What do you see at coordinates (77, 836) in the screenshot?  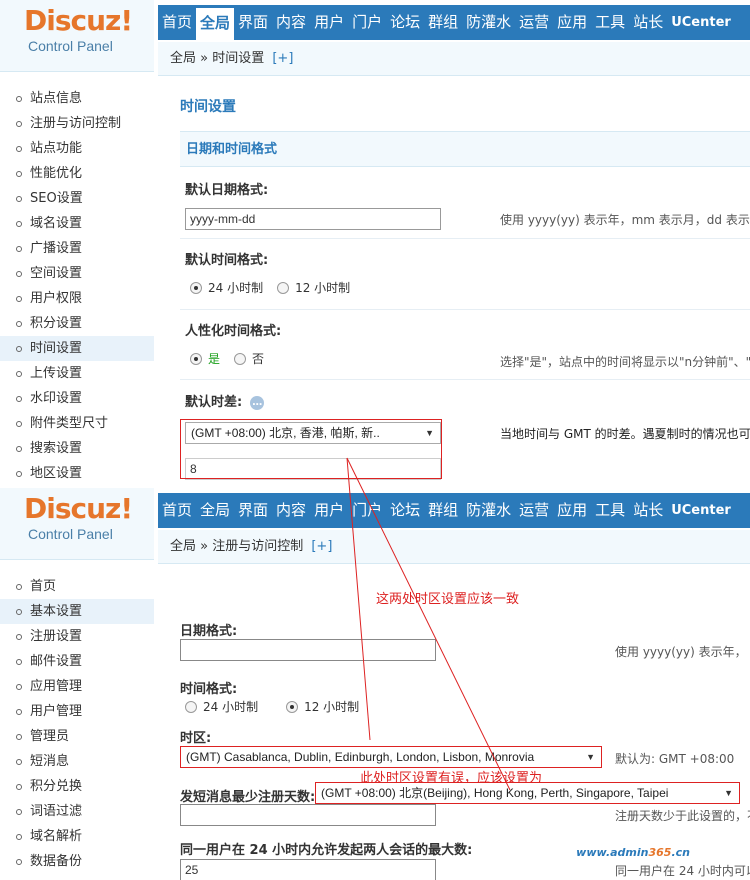 I see `sidebar-item: 域名解析` at bounding box center [77, 836].